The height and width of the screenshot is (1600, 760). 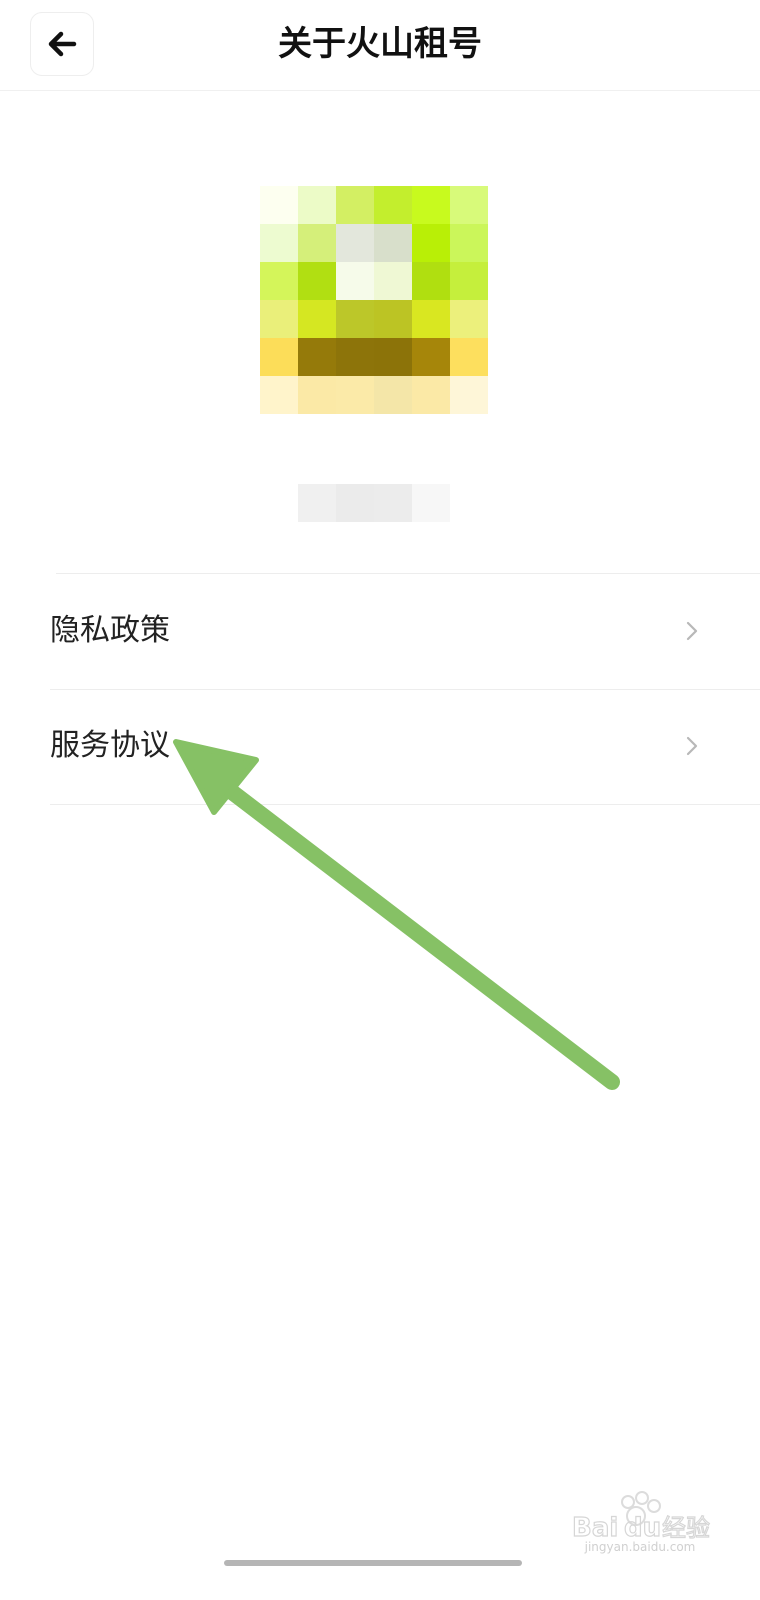 I want to click on page-title: 关于火山租号, so click(x=380, y=44).